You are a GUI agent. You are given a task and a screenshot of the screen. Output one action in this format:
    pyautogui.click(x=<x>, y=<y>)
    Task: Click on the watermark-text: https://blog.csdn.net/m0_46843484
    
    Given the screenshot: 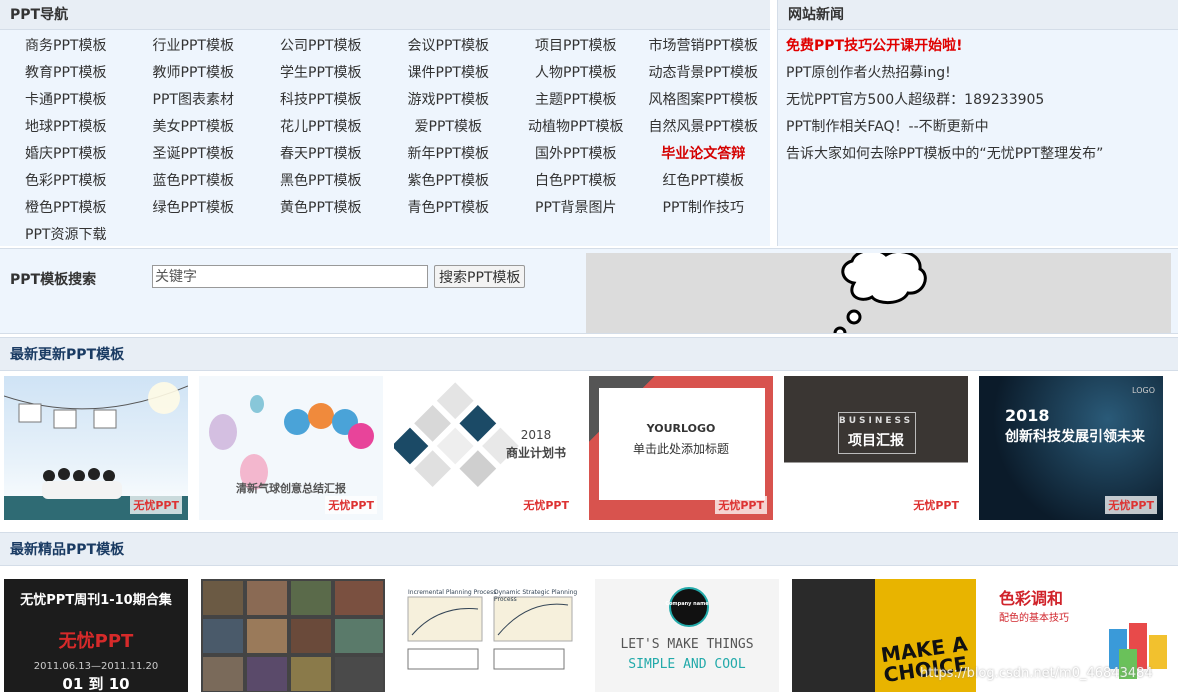 What is the action you would take?
    pyautogui.click(x=1036, y=673)
    